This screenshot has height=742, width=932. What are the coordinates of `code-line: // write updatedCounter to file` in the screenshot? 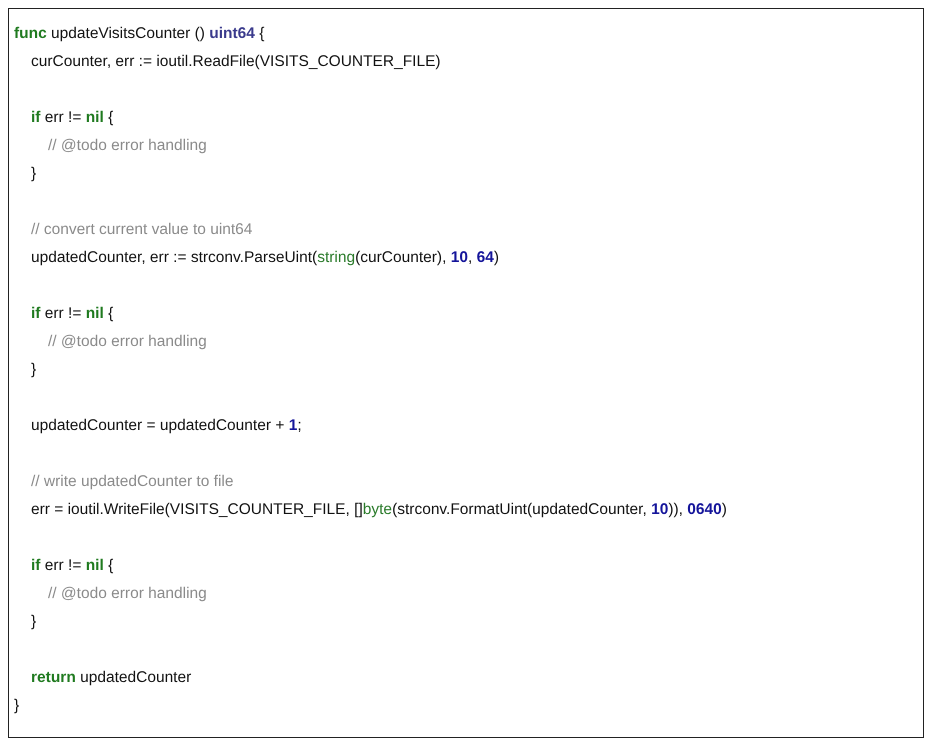 It's located at (132, 482).